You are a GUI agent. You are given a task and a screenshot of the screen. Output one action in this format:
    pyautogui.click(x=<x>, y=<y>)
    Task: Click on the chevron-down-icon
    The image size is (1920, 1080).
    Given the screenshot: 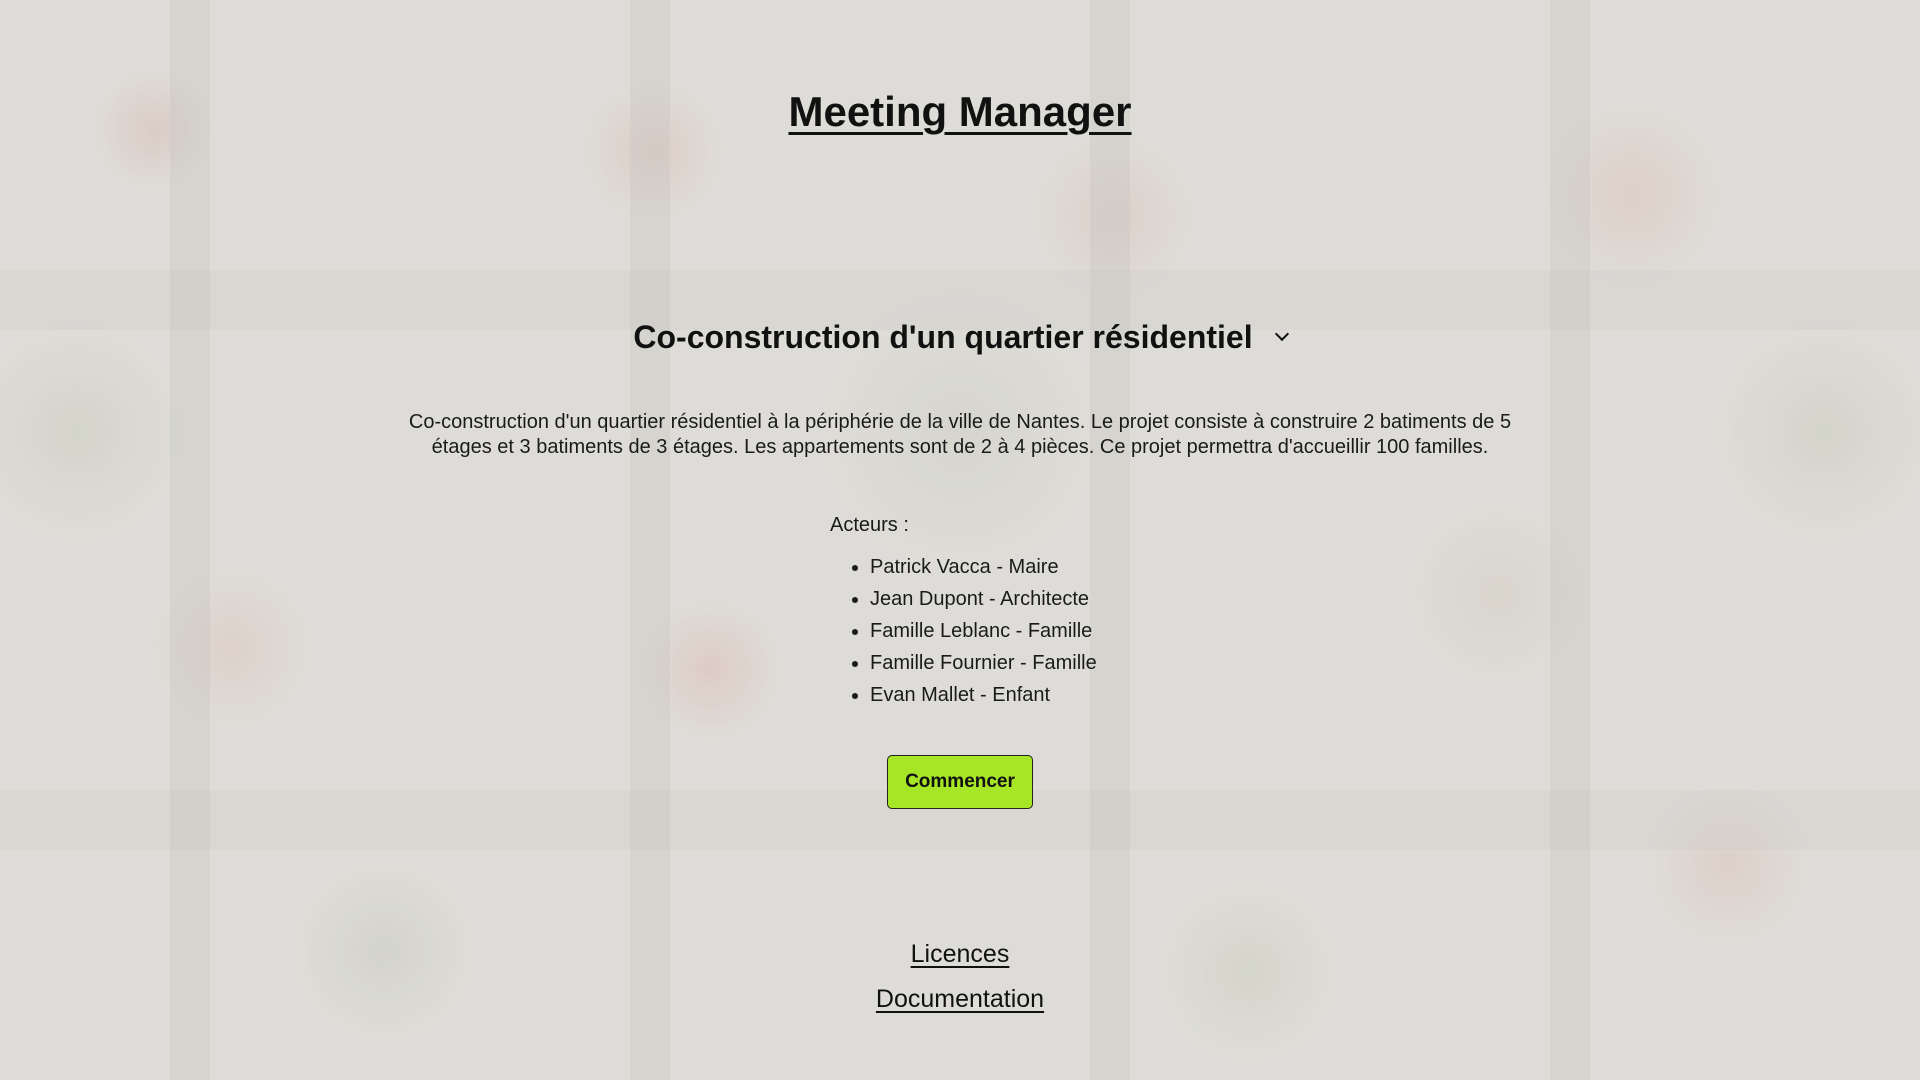 What is the action you would take?
    pyautogui.click(x=1281, y=334)
    